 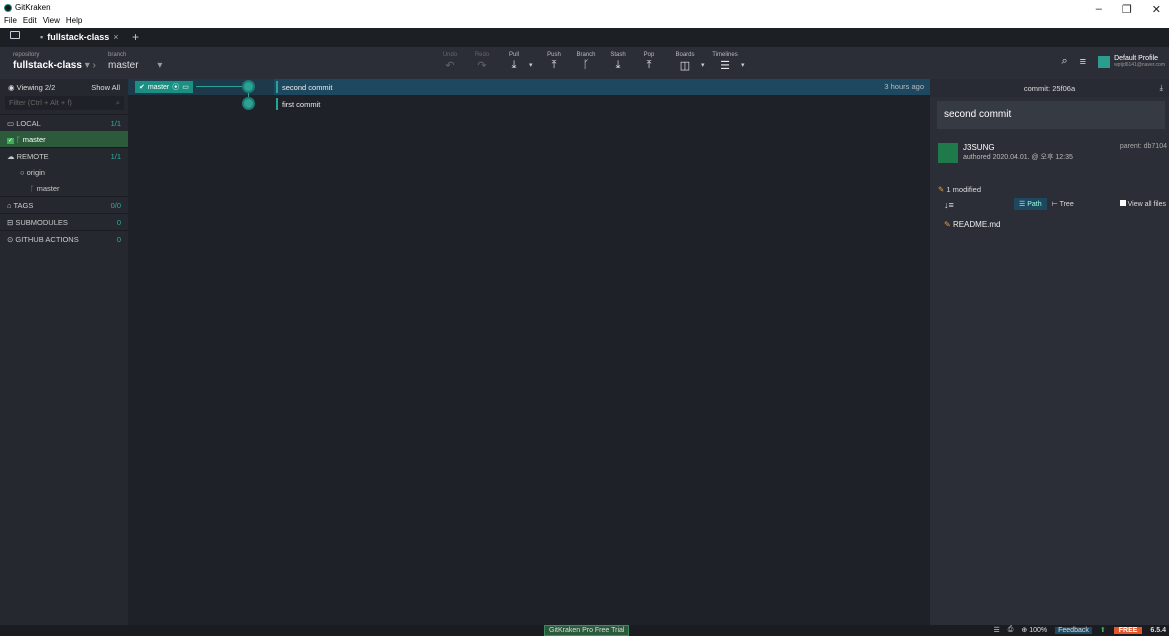 I want to click on view-toggle: ☰ Path ⊢ Tree, so click(x=1046, y=204).